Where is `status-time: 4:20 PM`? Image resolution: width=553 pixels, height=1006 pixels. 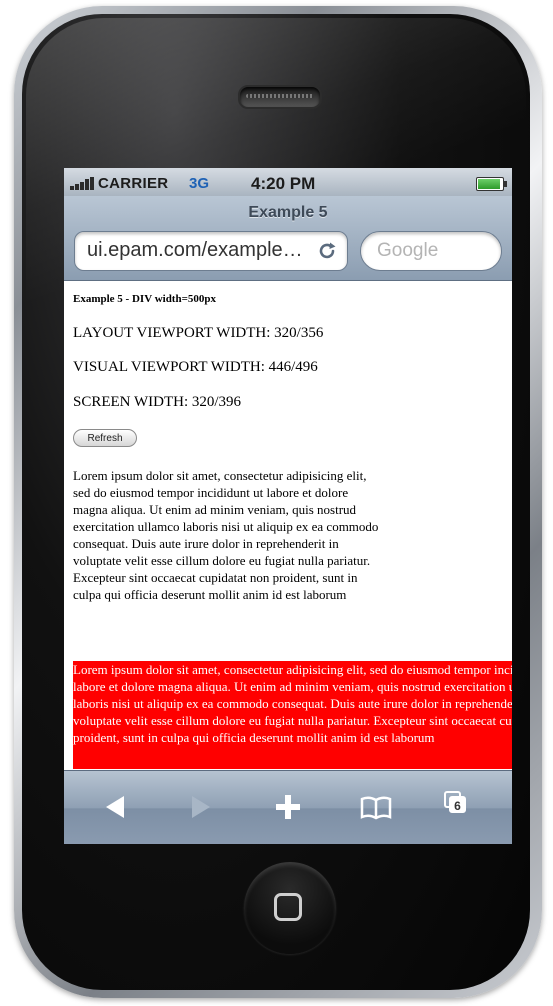 status-time: 4:20 PM is located at coordinates (283, 183).